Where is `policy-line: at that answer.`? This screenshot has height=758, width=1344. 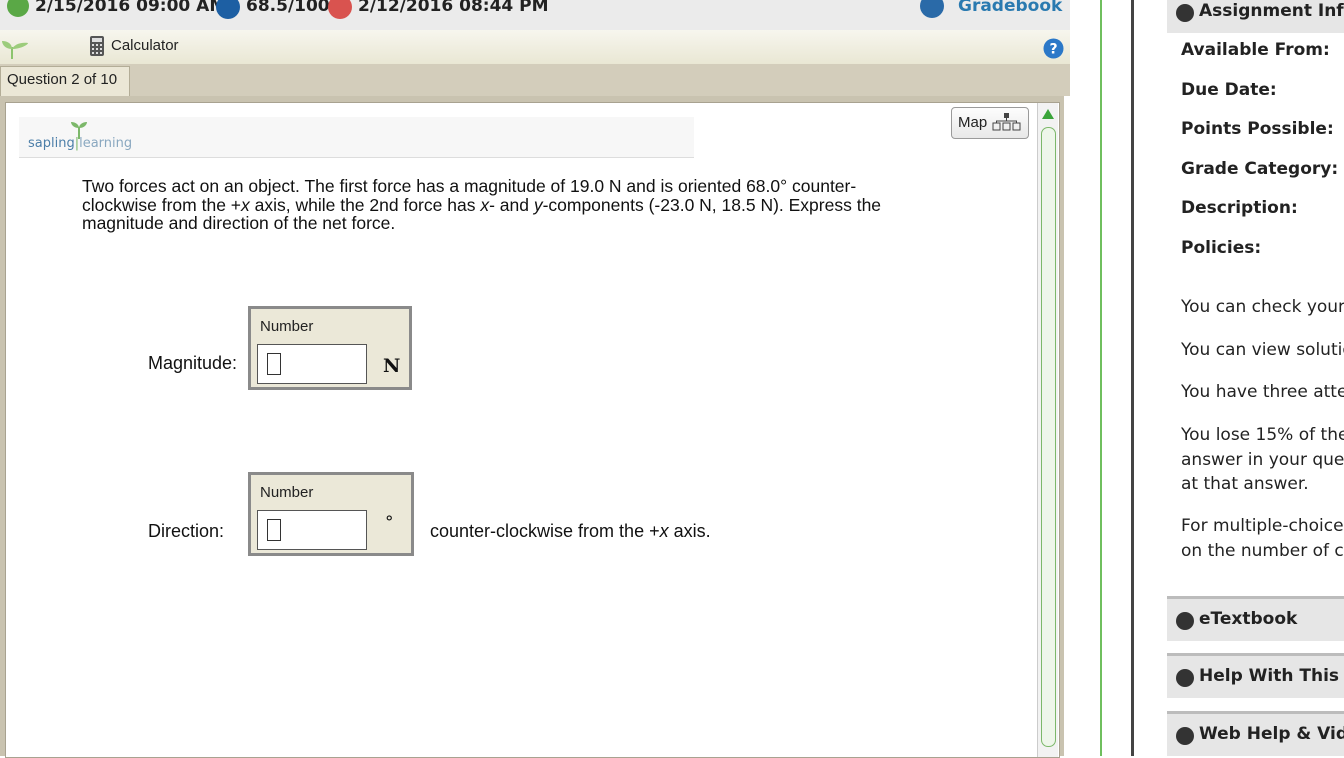
policy-line: at that answer. is located at coordinates (1245, 484).